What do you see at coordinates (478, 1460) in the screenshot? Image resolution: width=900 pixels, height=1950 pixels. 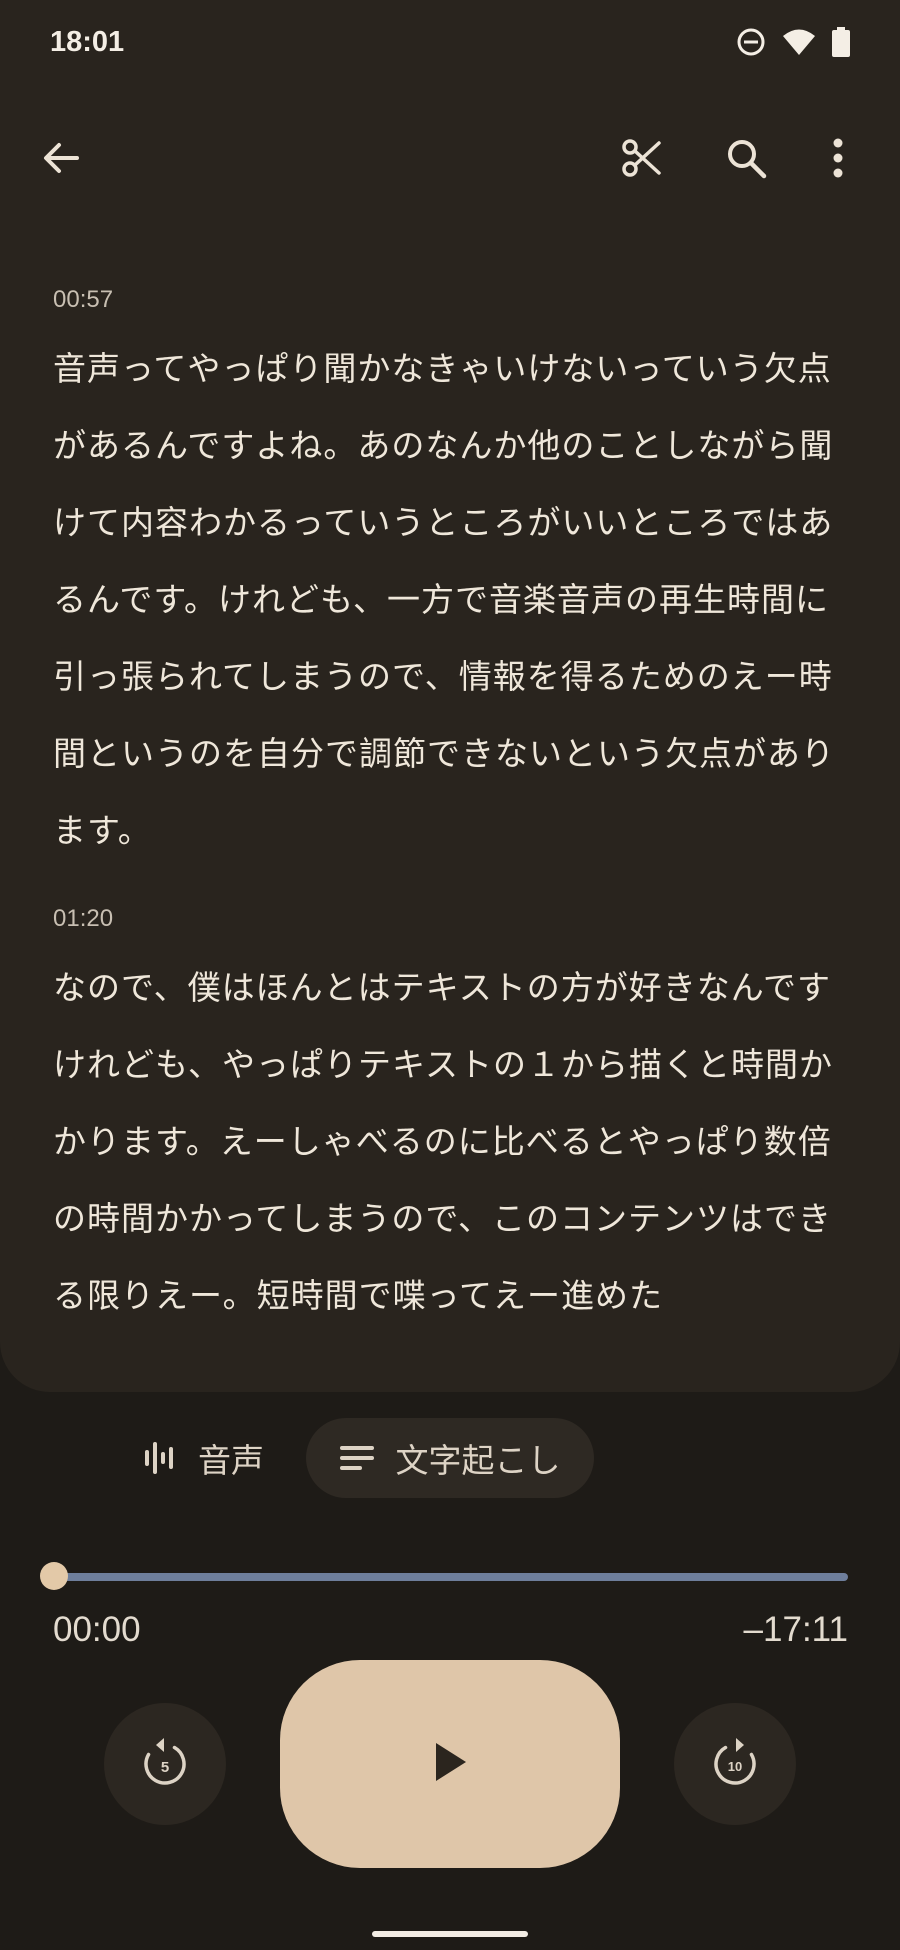 I see `tab-transcript-label: 文字起こし` at bounding box center [478, 1460].